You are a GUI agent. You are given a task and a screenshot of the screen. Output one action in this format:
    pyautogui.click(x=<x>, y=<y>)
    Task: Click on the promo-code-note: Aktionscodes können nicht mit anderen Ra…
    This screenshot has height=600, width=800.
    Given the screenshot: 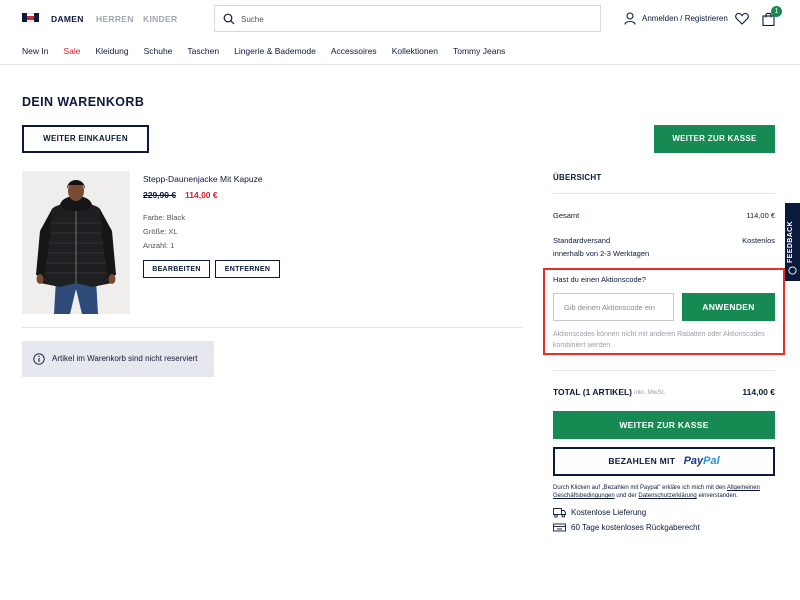 What is the action you would take?
    pyautogui.click(x=659, y=340)
    